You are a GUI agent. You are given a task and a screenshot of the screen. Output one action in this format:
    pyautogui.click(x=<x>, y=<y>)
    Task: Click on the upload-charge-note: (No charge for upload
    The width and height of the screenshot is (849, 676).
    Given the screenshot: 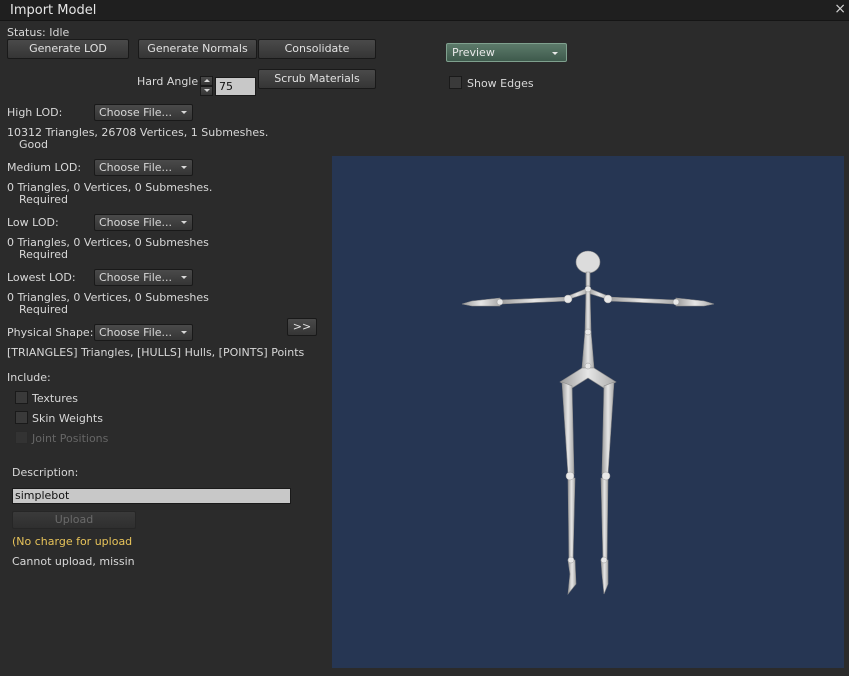 What is the action you would take?
    pyautogui.click(x=72, y=541)
    